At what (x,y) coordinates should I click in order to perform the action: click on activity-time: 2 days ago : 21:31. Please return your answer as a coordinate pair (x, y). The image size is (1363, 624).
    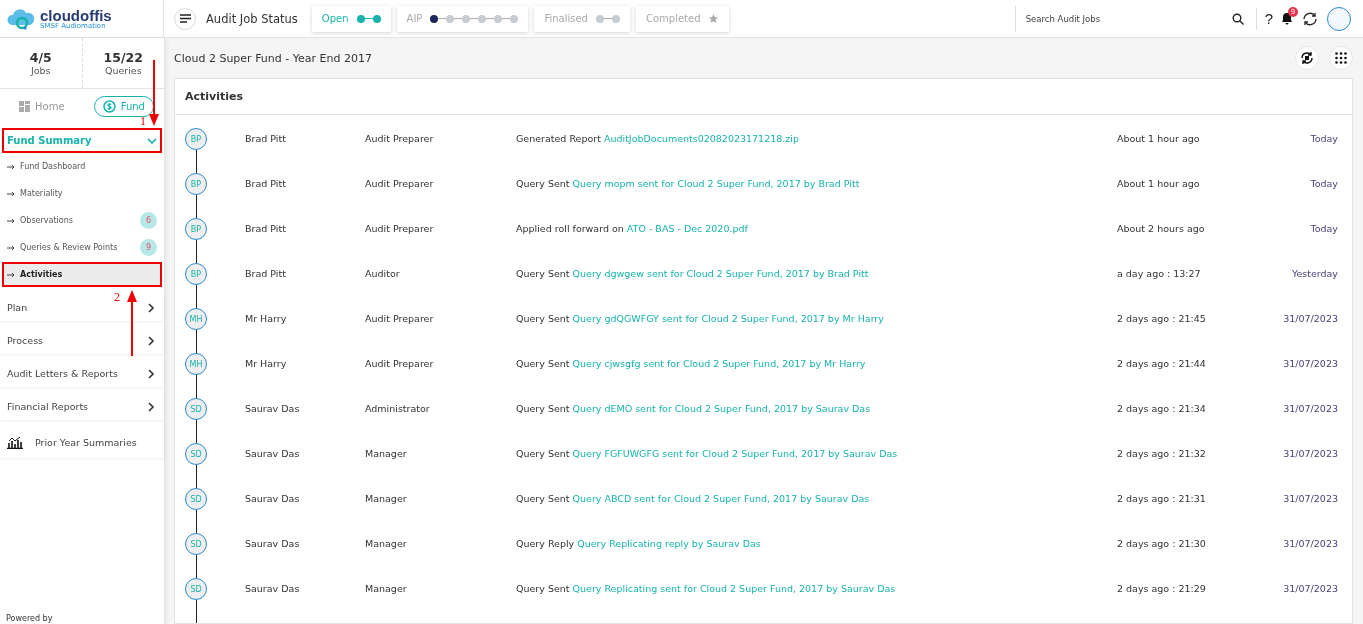
    Looking at the image, I should click on (1162, 499).